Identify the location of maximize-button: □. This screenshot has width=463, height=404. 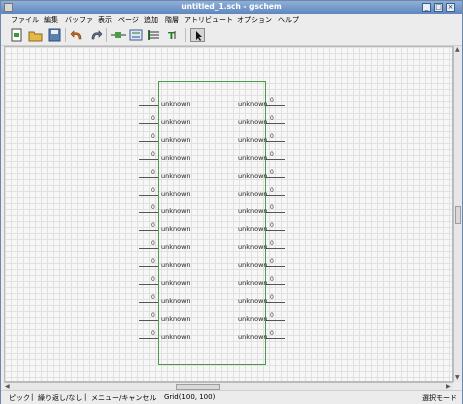
(438, 7).